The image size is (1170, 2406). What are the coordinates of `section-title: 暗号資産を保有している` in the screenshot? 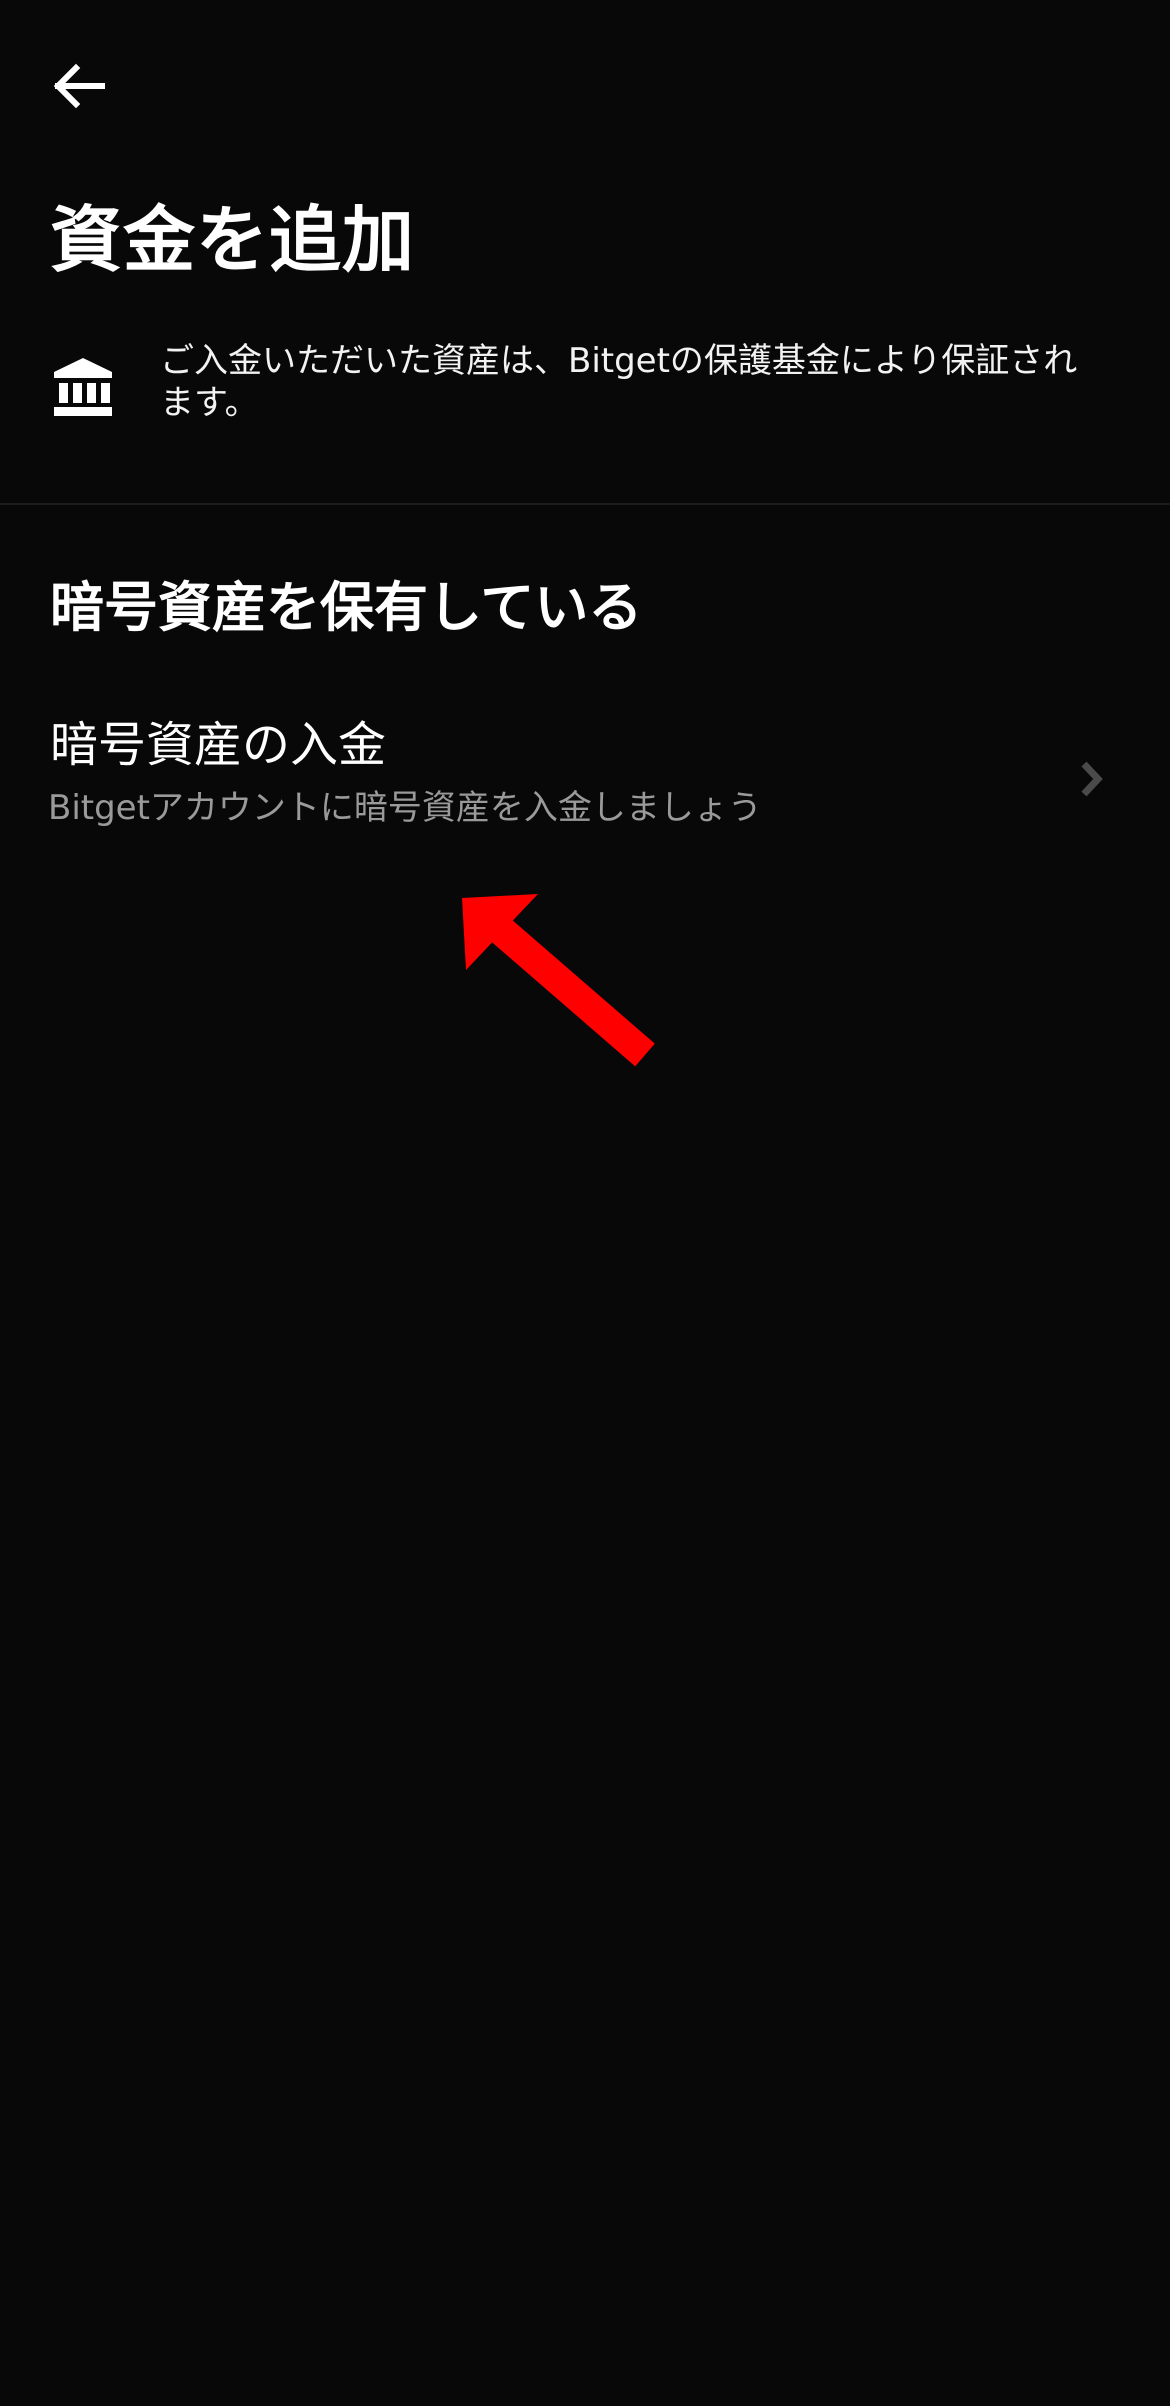 It's located at (346, 607).